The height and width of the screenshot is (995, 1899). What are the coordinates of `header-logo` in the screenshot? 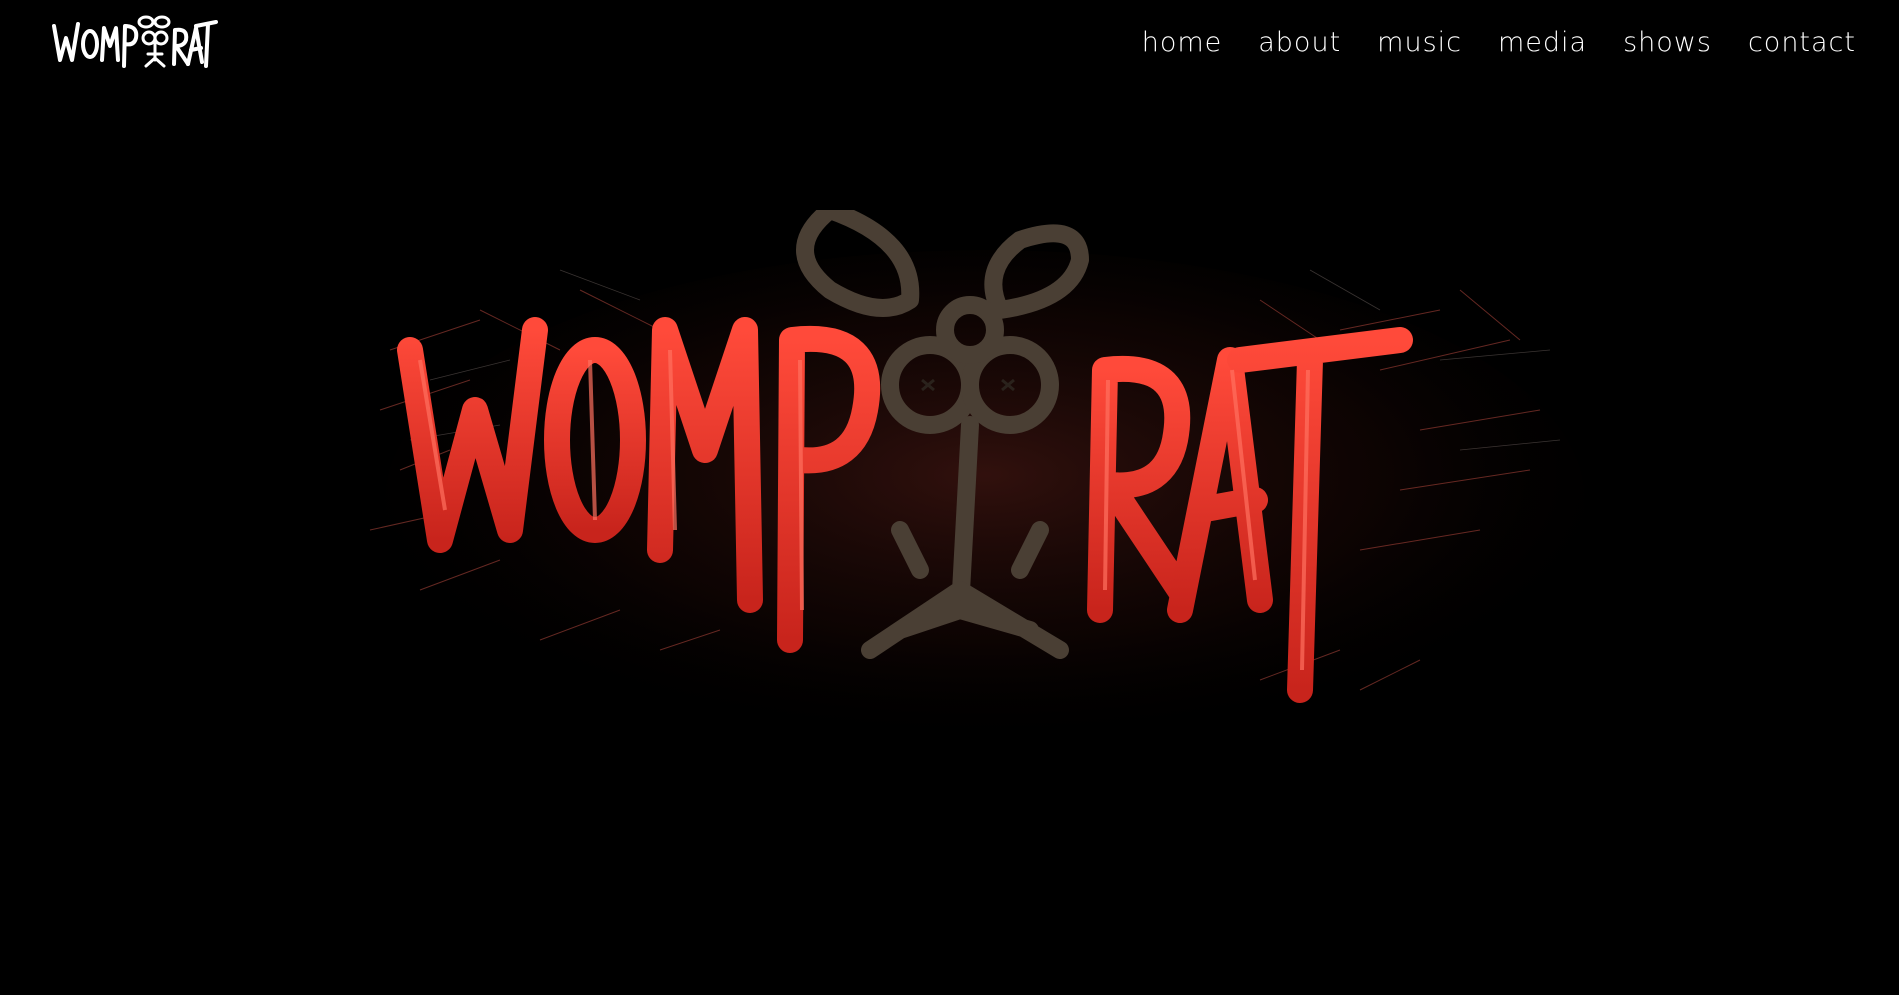 It's located at (134, 41).